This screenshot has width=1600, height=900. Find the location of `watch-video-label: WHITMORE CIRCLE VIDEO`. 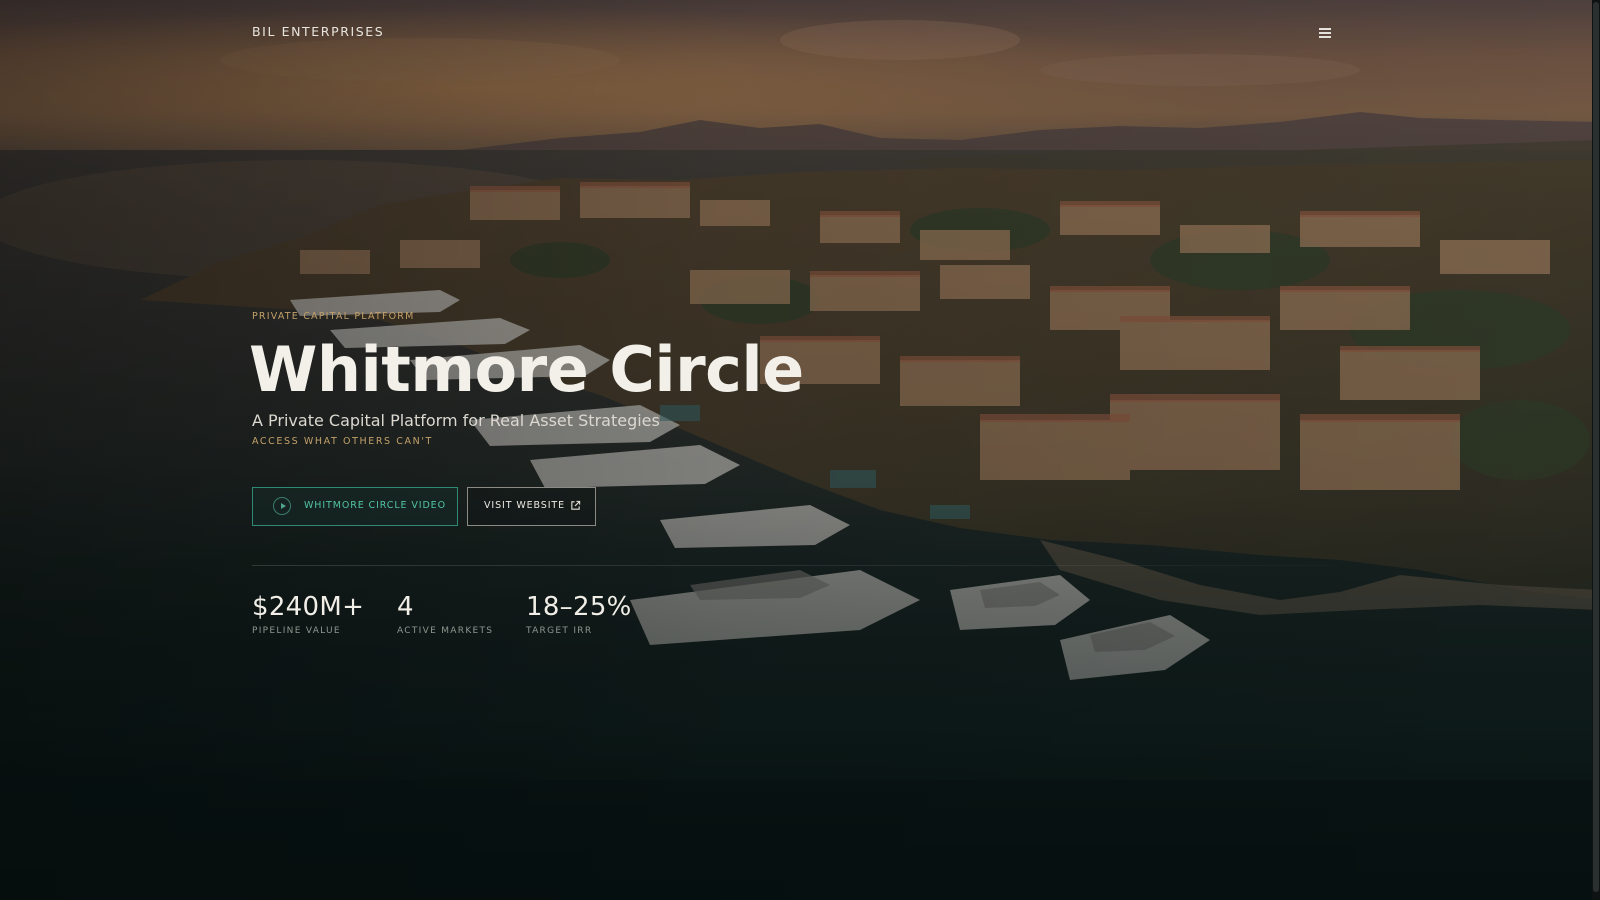

watch-video-label: WHITMORE CIRCLE VIDEO is located at coordinates (375, 505).